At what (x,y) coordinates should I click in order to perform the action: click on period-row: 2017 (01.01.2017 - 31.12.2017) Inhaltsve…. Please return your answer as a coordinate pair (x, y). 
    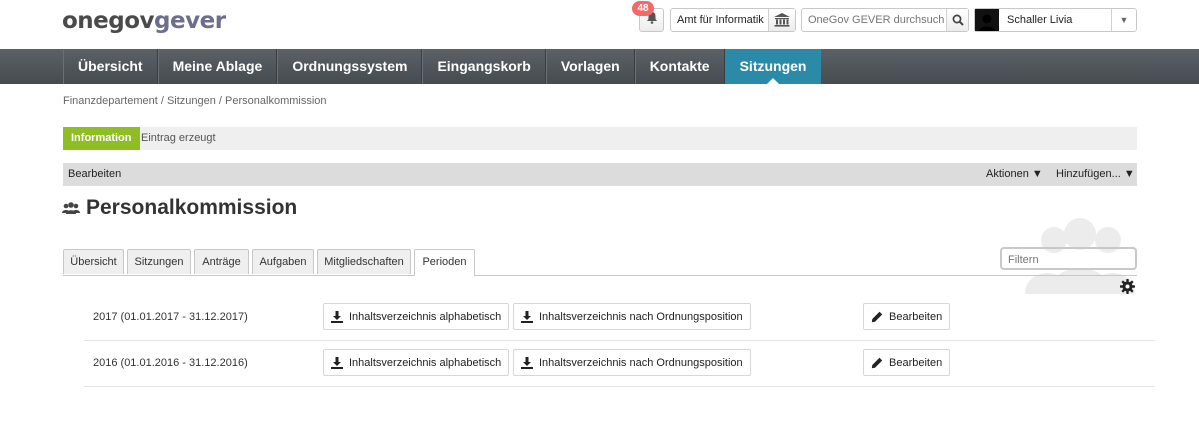
    Looking at the image, I should click on (619, 318).